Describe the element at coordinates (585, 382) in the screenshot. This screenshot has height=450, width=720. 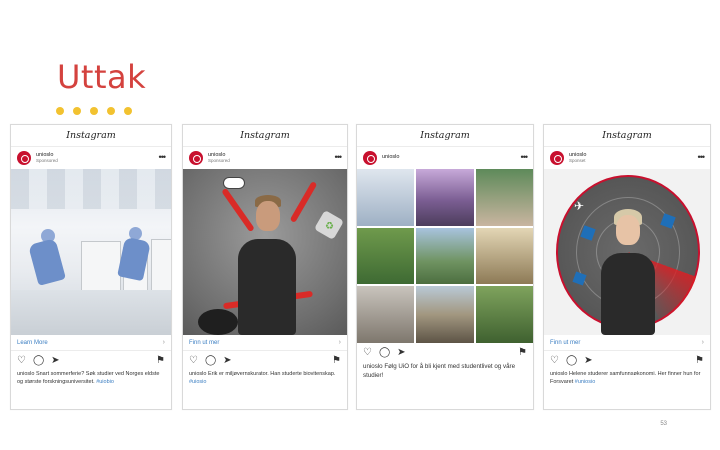
I see `hashtag: #uniosio` at that location.